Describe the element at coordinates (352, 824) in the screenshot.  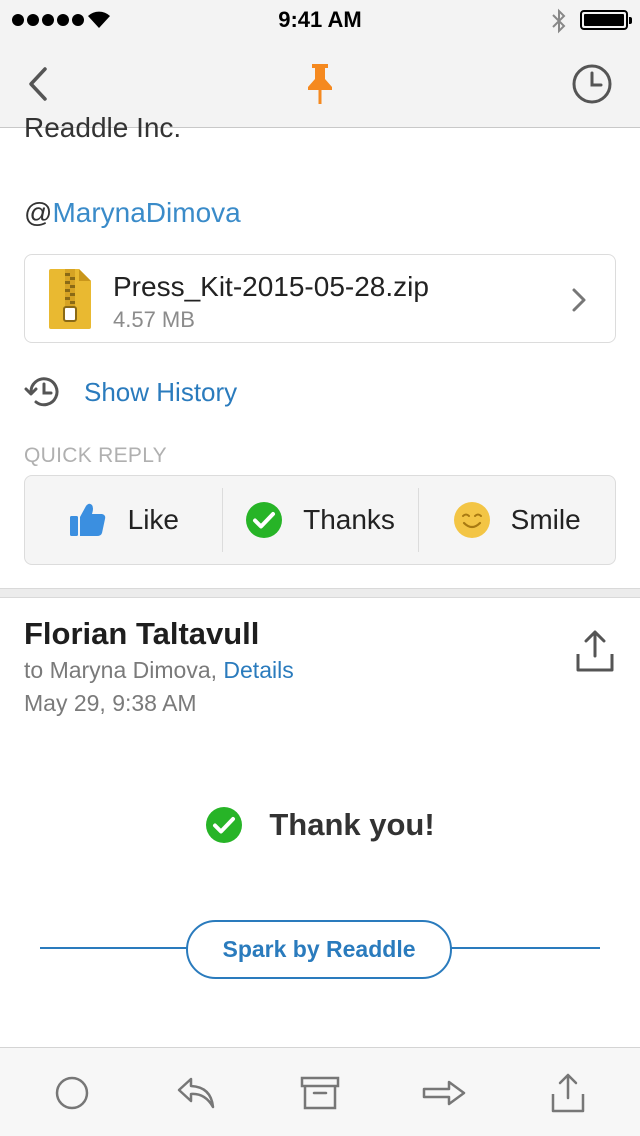
I see `thank-you-text: Thank you!` at that location.